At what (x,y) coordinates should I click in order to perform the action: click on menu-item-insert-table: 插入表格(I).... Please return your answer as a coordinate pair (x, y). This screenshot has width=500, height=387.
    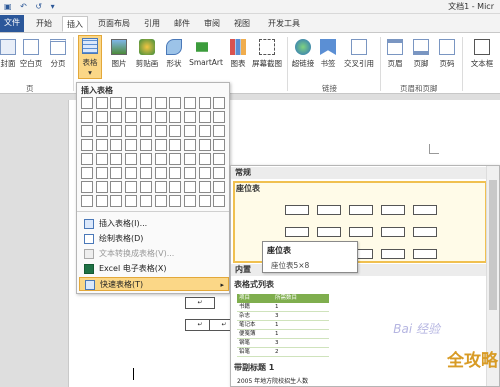
    Looking at the image, I should click on (154, 224).